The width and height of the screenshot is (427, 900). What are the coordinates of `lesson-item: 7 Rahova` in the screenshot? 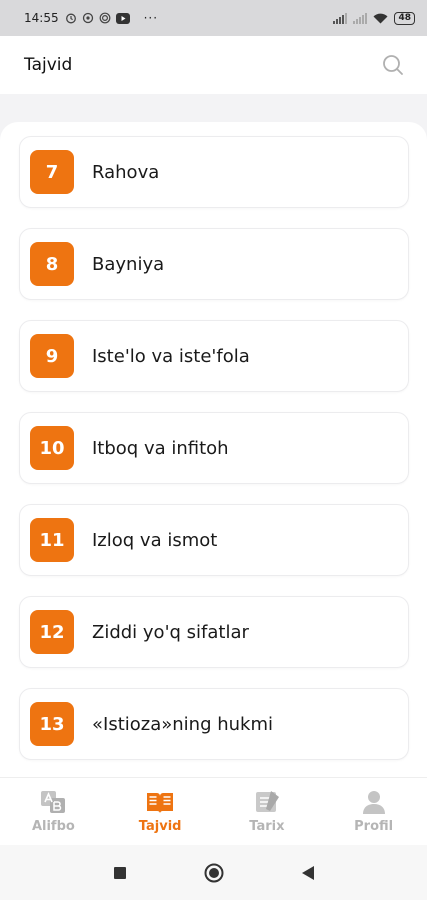 It's located at (214, 172).